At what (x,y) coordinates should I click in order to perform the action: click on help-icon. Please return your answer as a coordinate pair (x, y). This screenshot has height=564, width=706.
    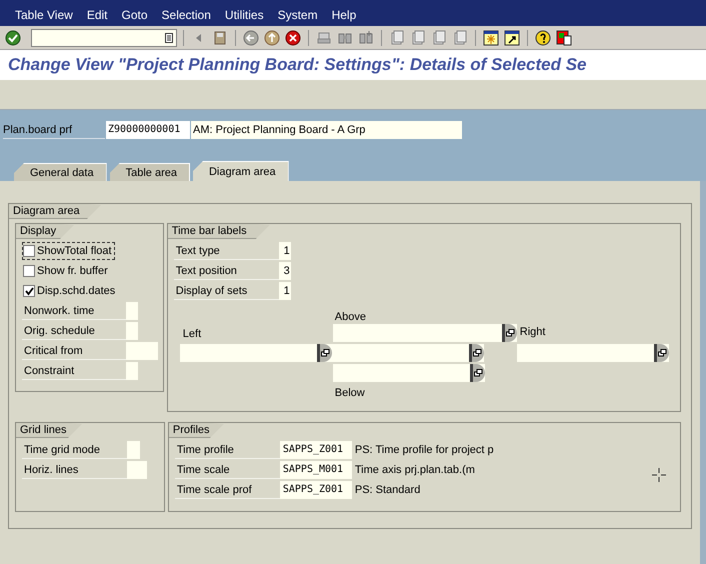
    Looking at the image, I should click on (543, 37).